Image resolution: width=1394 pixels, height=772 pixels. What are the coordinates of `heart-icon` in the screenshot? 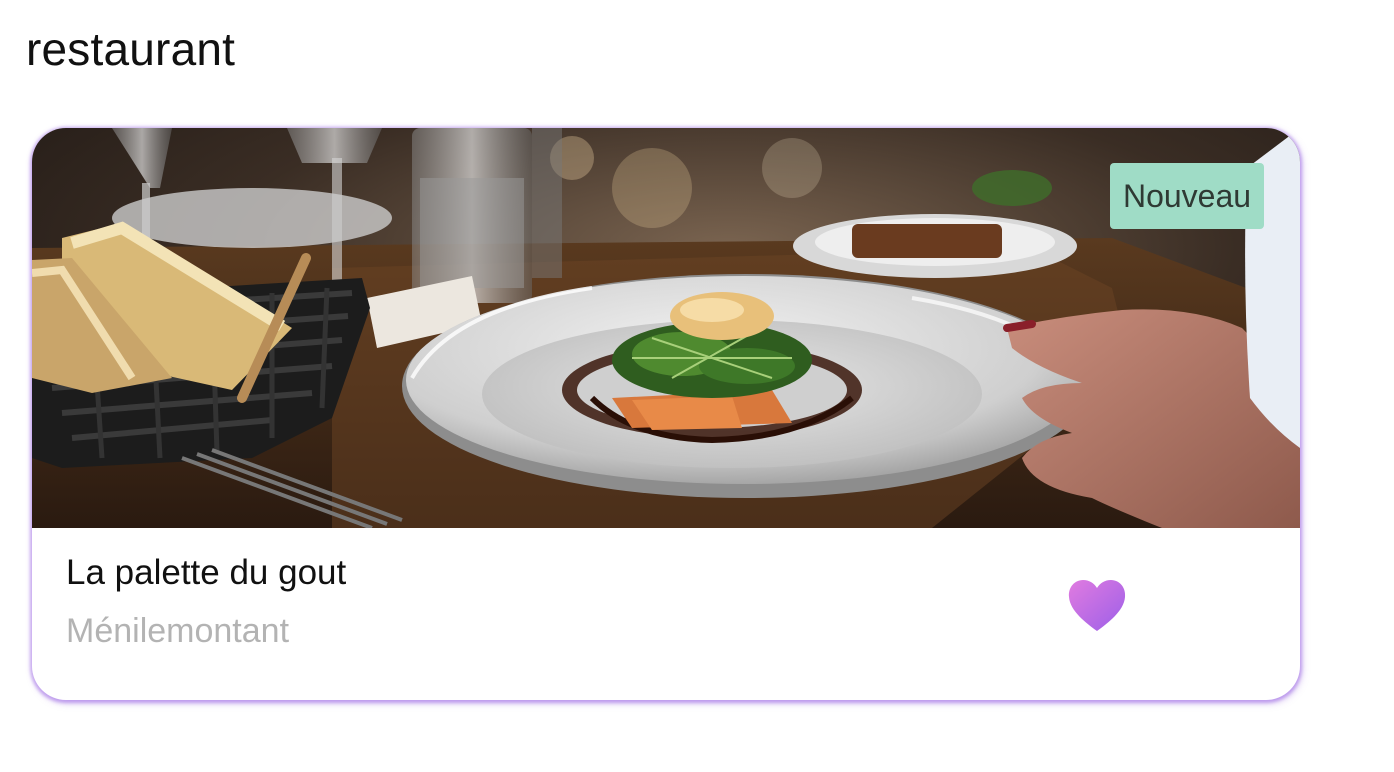 It's located at (1097, 606).